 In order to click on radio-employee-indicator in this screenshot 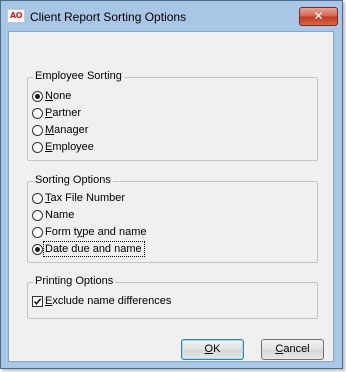, I will do `click(37, 147)`.